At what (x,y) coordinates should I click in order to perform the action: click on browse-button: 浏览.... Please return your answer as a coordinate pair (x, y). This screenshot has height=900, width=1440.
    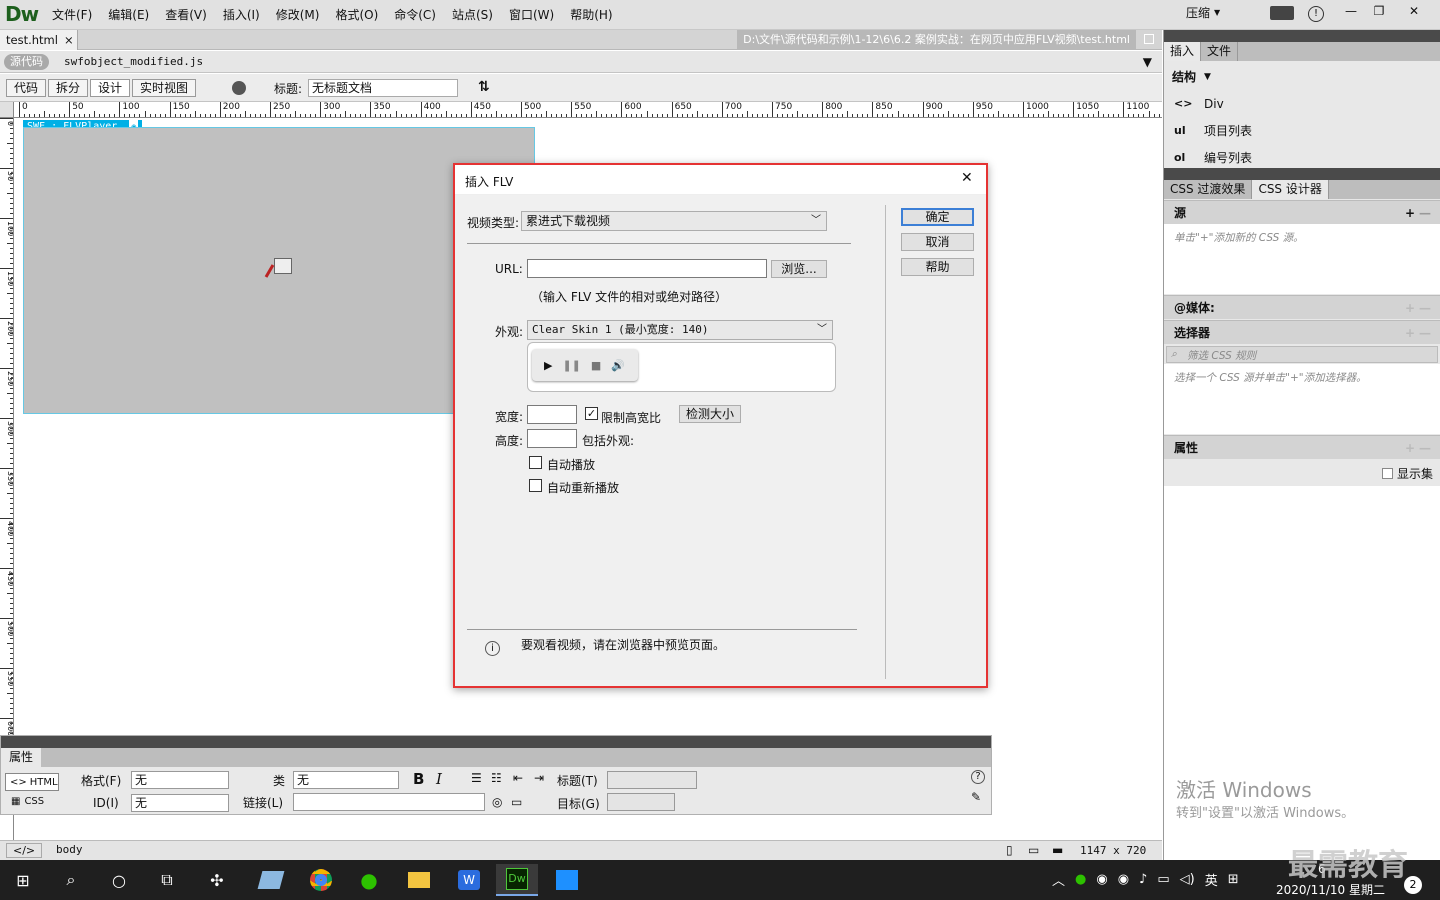
    Looking at the image, I should click on (799, 269).